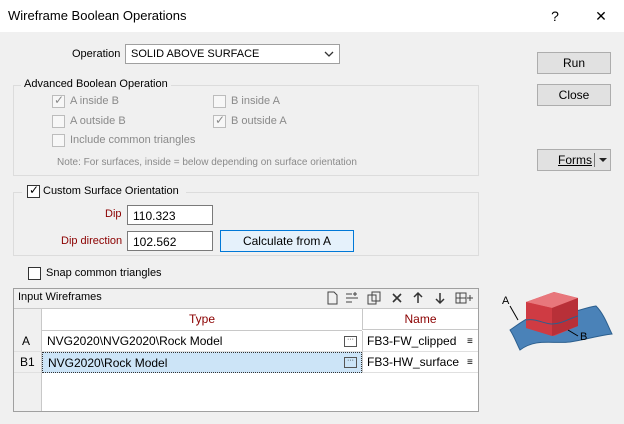  What do you see at coordinates (104, 273) in the screenshot?
I see `snap-label: Snap common triangles` at bounding box center [104, 273].